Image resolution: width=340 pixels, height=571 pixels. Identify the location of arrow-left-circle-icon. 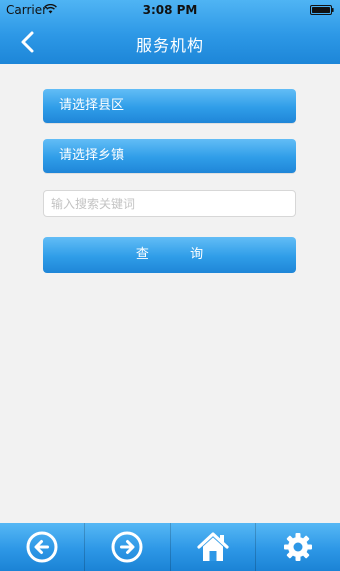
(42, 547).